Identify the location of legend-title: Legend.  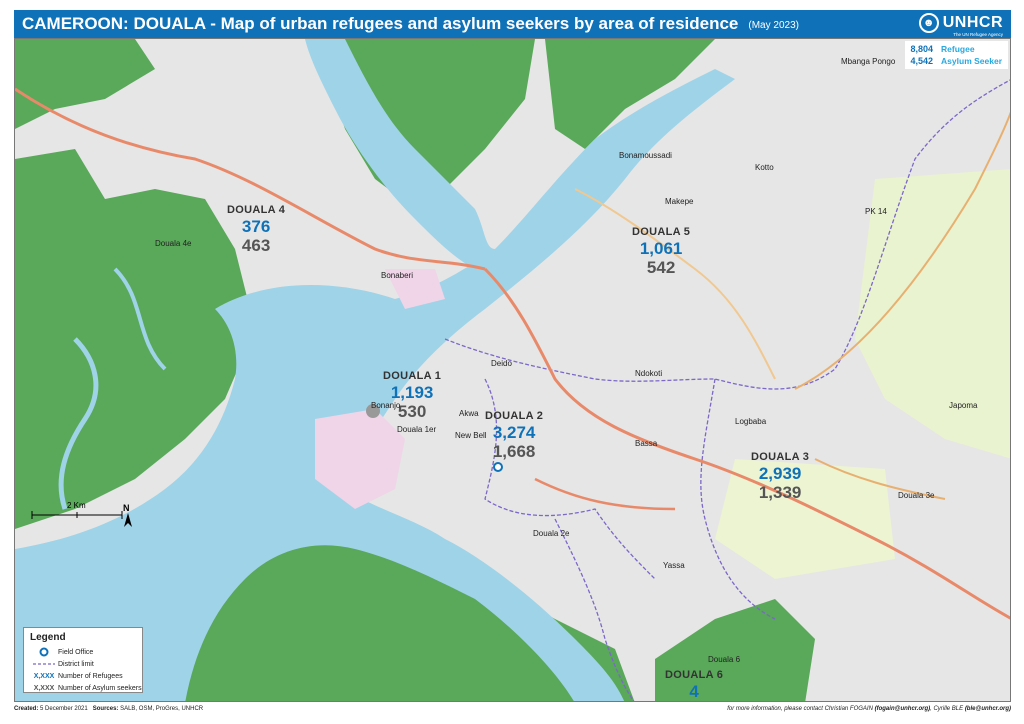
(48, 637).